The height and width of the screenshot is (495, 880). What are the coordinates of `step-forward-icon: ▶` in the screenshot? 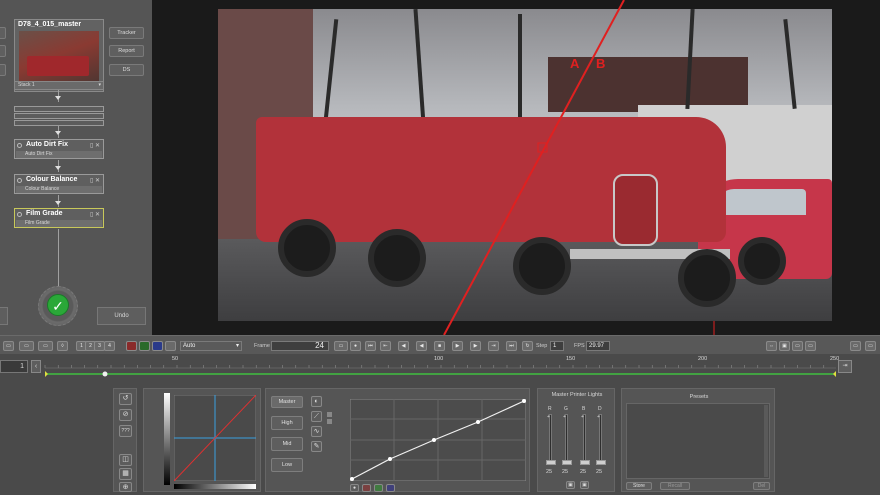 It's located at (475, 346).